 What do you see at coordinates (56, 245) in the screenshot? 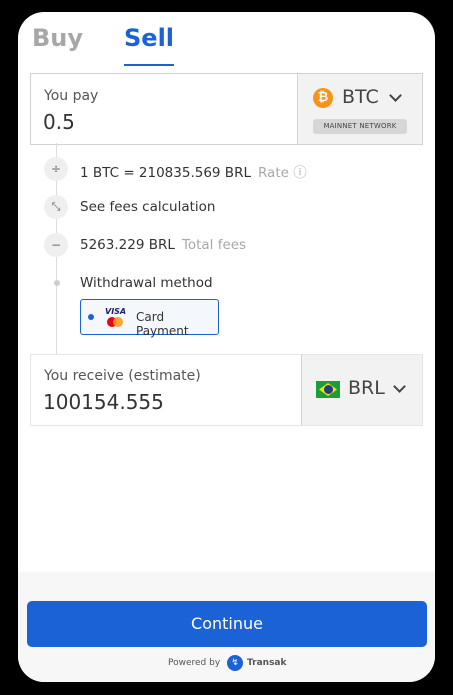
I see `minus-icon: −` at bounding box center [56, 245].